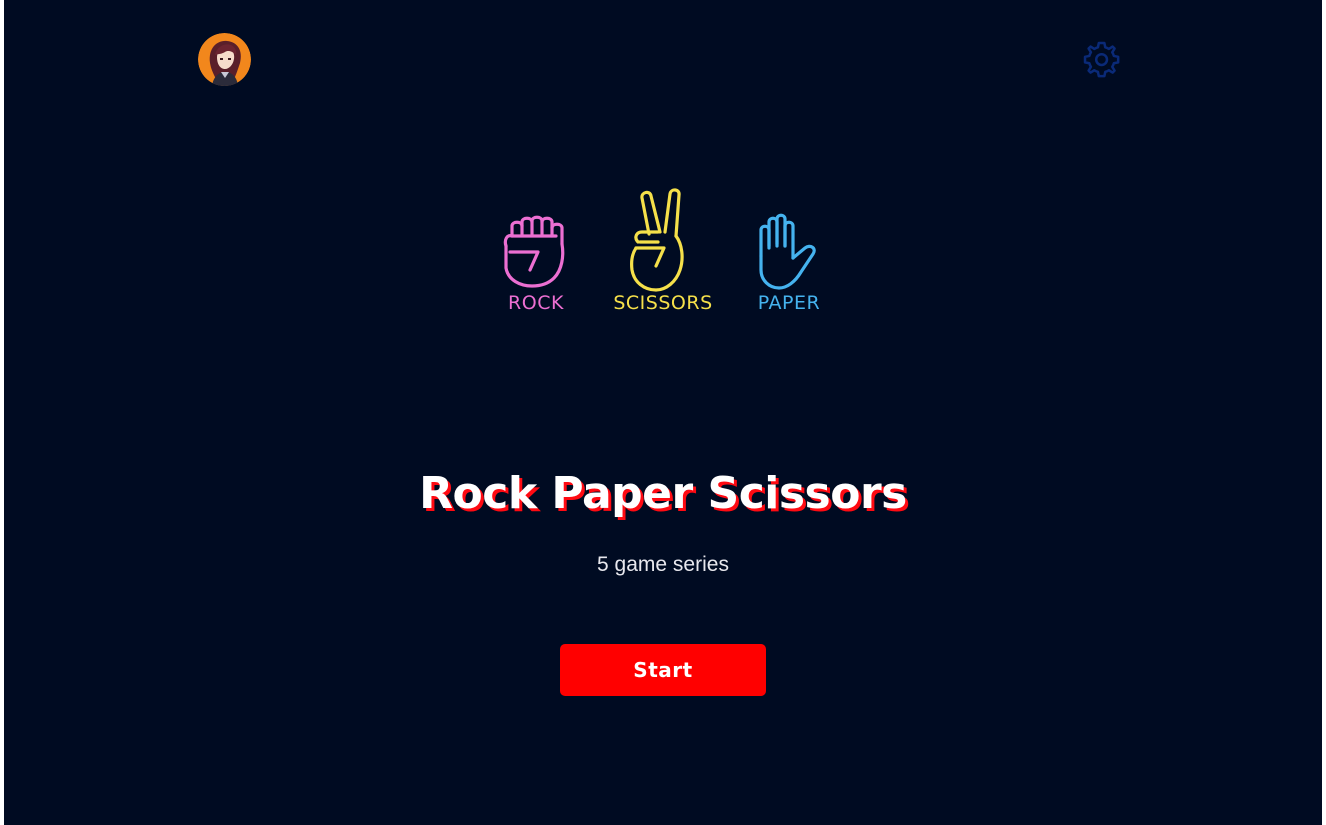 This screenshot has height=825, width=1326. I want to click on peace-hand-icon, so click(657, 240).